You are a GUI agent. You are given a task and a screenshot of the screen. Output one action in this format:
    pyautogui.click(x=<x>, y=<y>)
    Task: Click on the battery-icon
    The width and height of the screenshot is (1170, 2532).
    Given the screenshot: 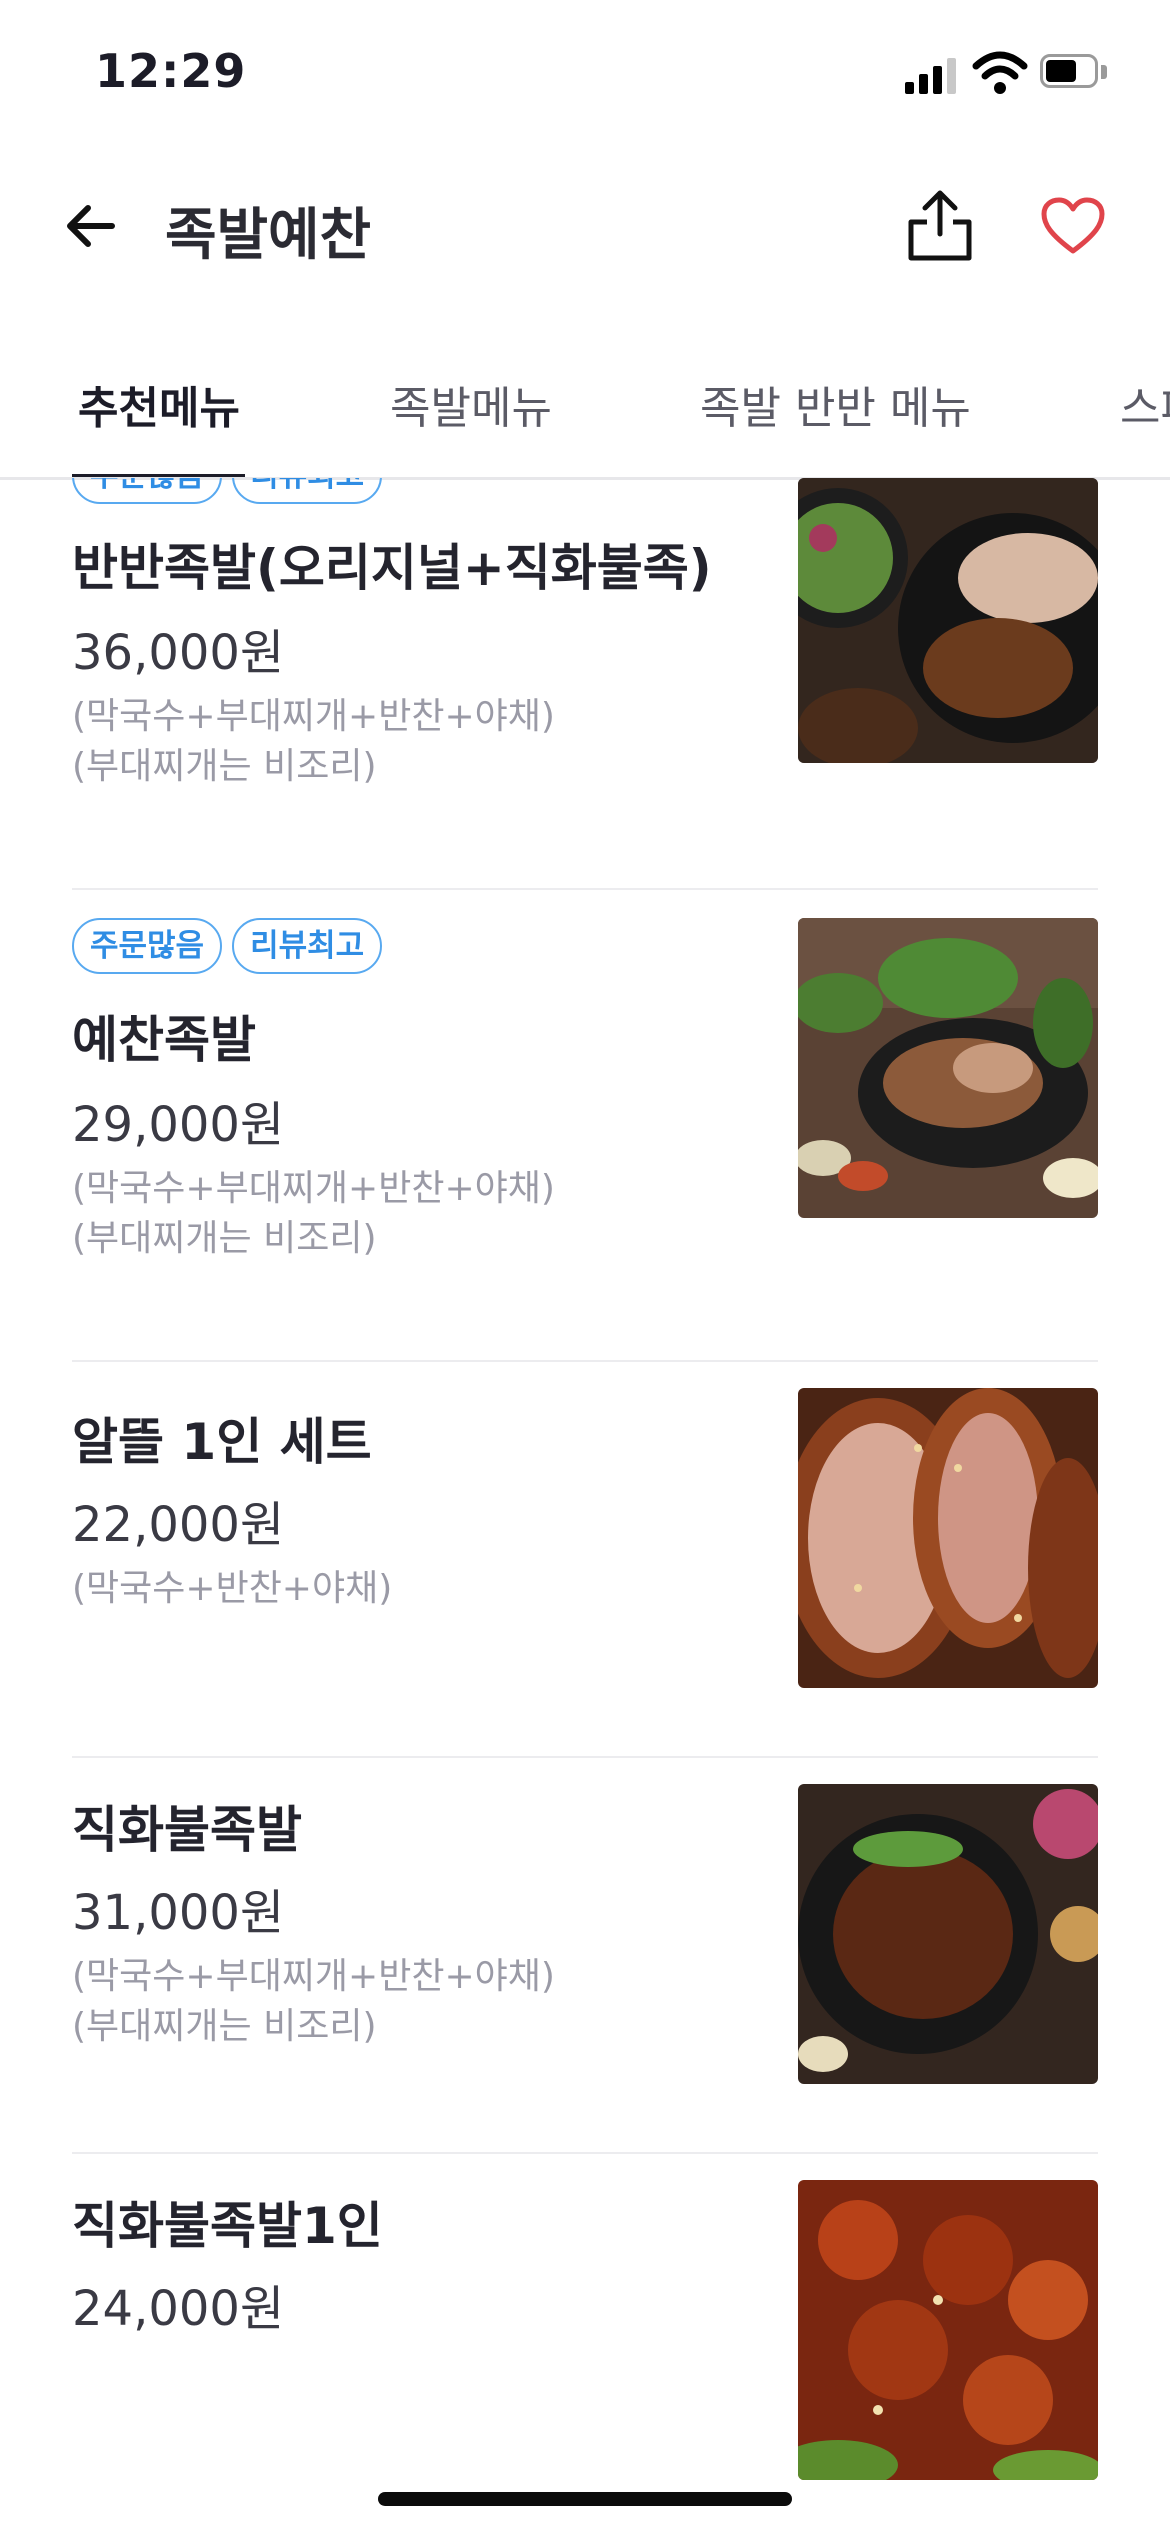 What is the action you would take?
    pyautogui.click(x=1075, y=73)
    